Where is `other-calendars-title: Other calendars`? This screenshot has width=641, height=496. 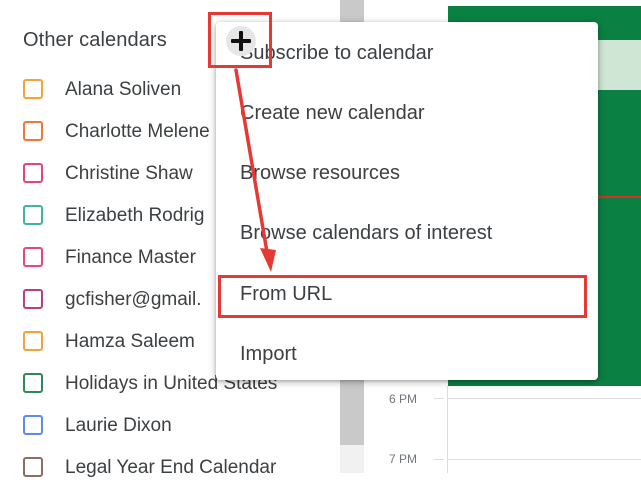 other-calendars-title: Other calendars is located at coordinates (95, 40).